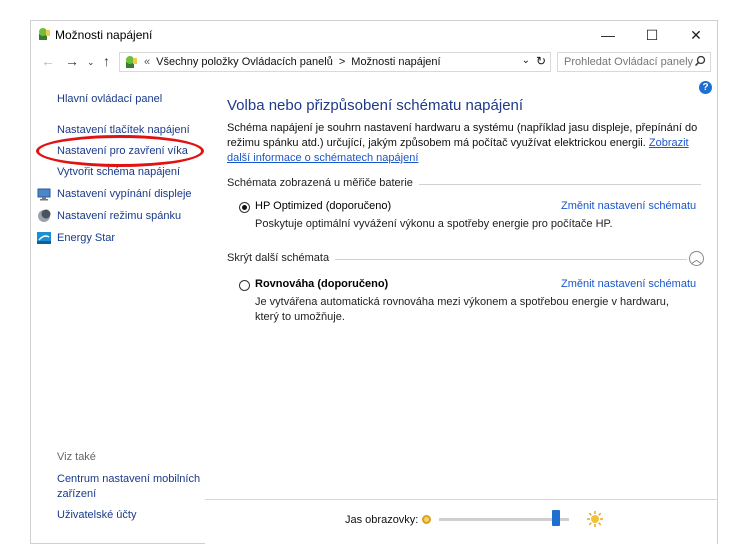 Image resolution: width=740 pixels, height=556 pixels. What do you see at coordinates (541, 61) in the screenshot?
I see `refresh-icon: ↻` at bounding box center [541, 61].